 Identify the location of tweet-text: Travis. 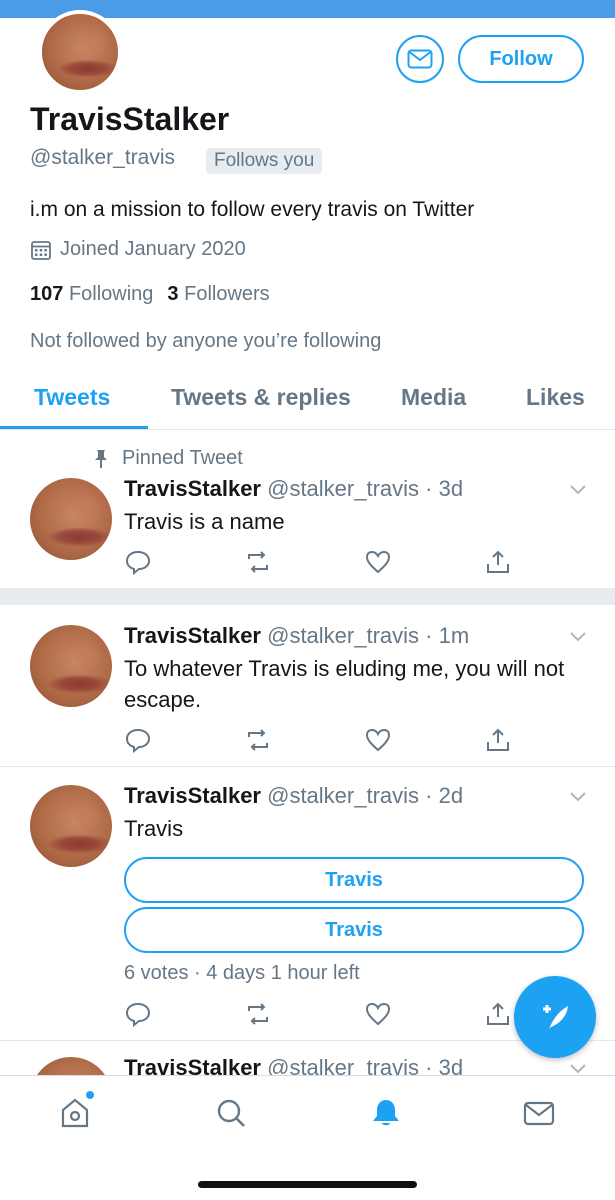
(154, 828).